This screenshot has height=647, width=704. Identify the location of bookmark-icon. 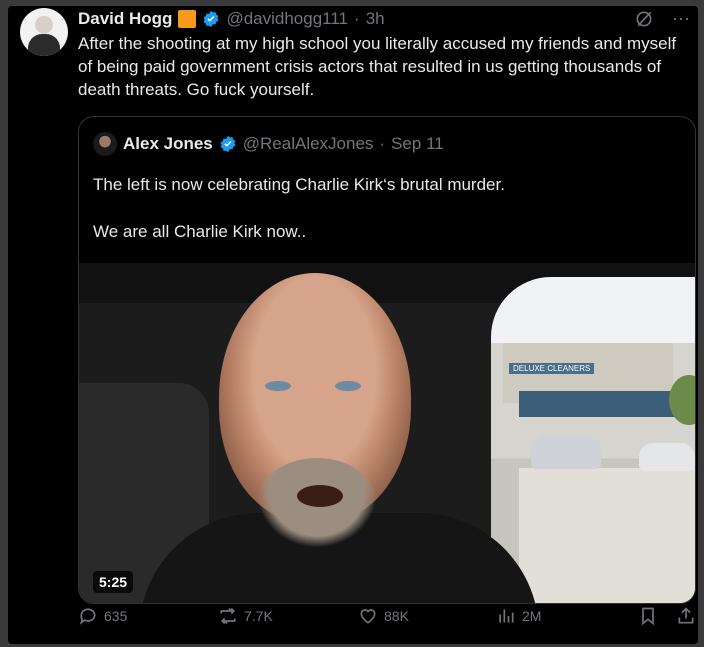
(648, 616).